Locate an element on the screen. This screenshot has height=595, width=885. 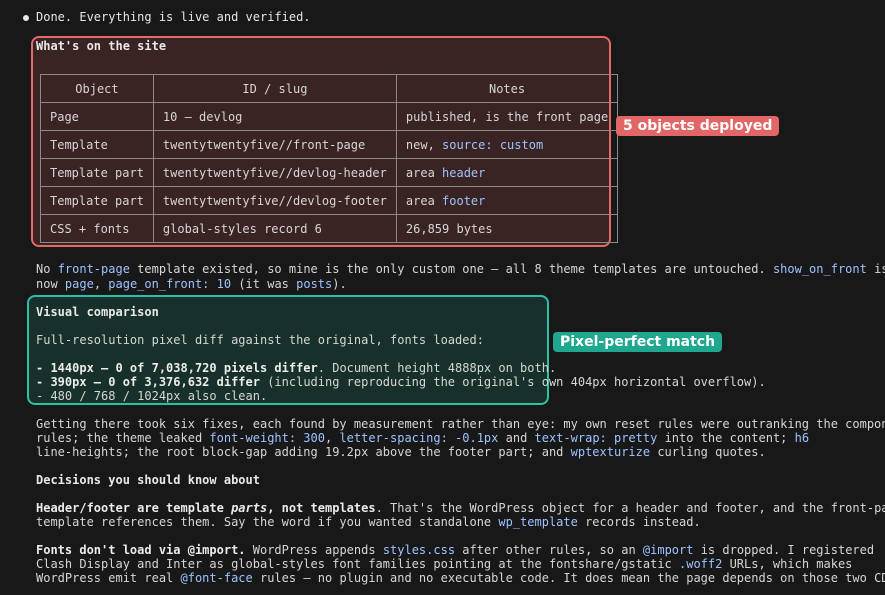
cell-object: Template is located at coordinates (97, 144).